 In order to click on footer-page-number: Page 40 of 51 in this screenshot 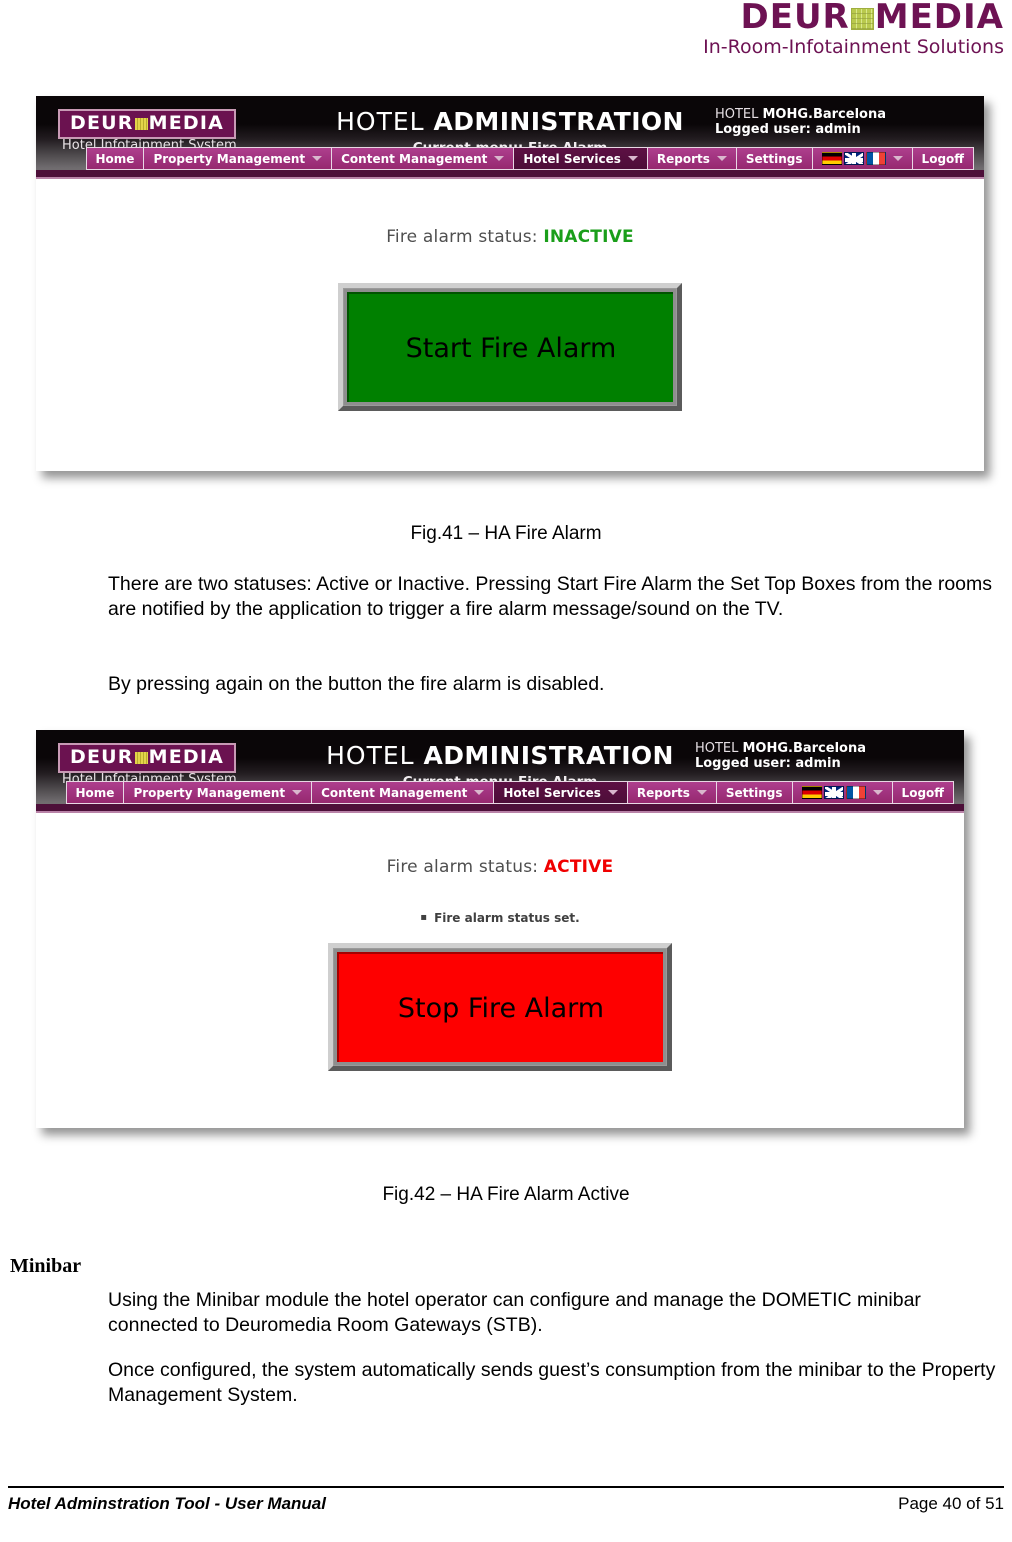, I will do `click(951, 1503)`.